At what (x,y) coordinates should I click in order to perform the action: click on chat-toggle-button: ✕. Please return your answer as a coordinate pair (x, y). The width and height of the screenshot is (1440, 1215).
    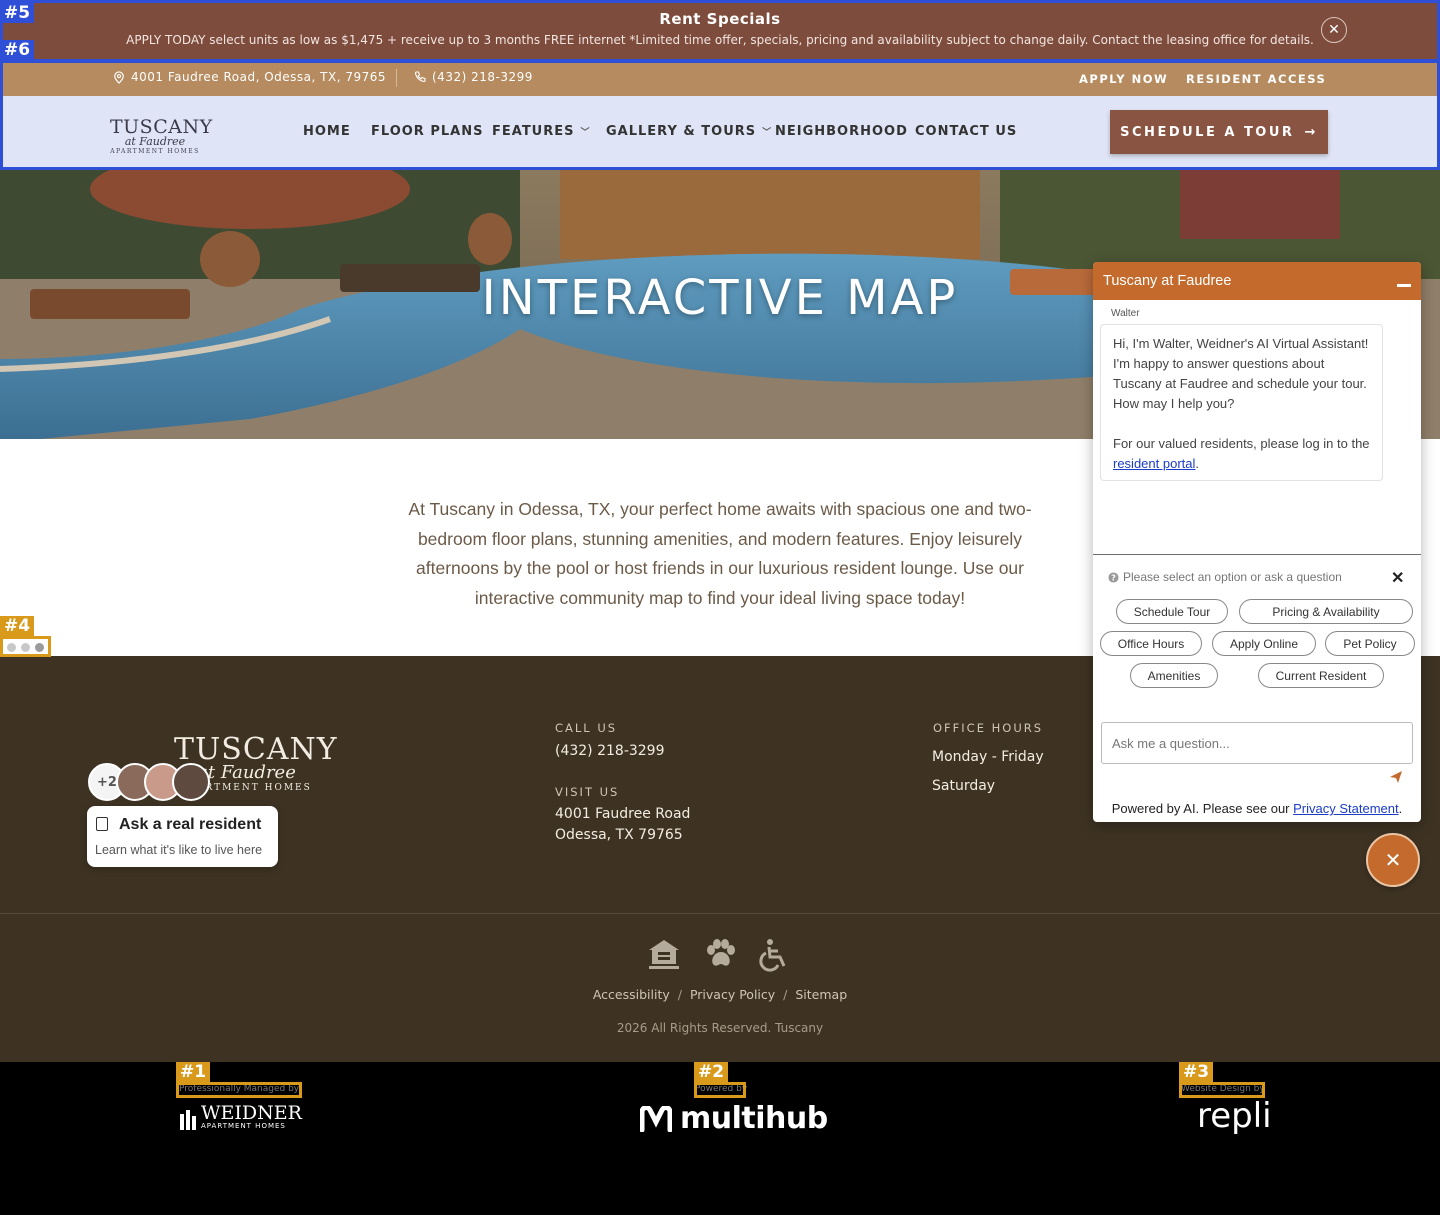
    Looking at the image, I should click on (1393, 860).